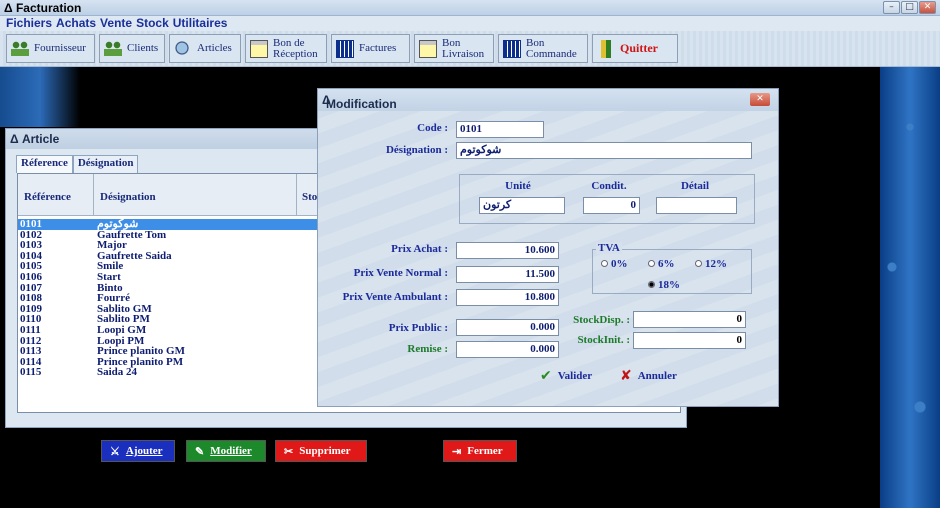  What do you see at coordinates (289, 451) in the screenshot?
I see `delete-icon: ✂` at bounding box center [289, 451].